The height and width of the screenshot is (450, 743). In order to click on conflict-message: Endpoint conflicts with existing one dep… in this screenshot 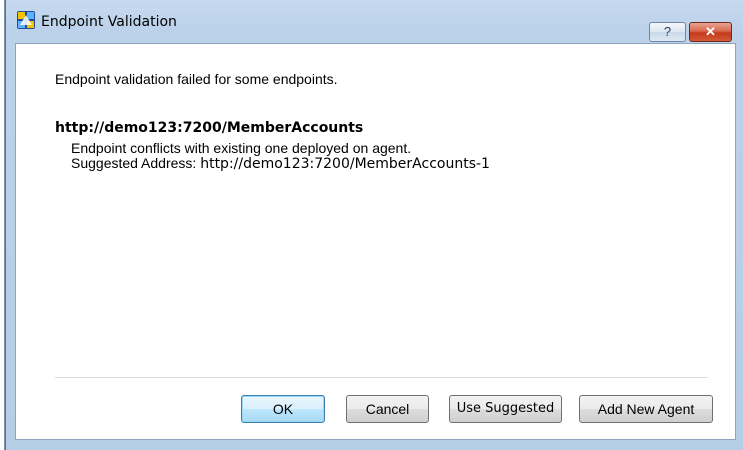, I will do `click(241, 148)`.